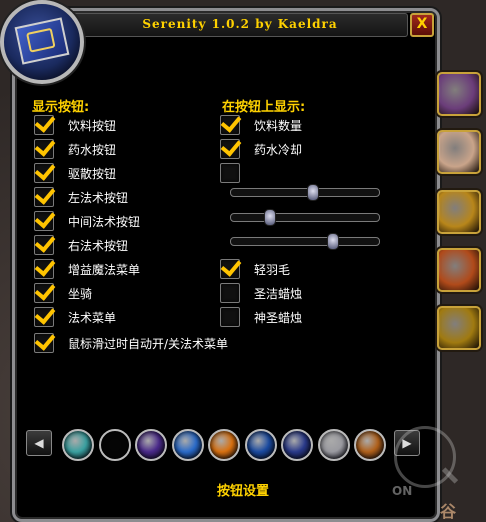 Image resolution: width=486 pixels, height=522 pixels. I want to click on mouseover-option: 鼠标滑过时自动开/关法术菜单, so click(184, 344).